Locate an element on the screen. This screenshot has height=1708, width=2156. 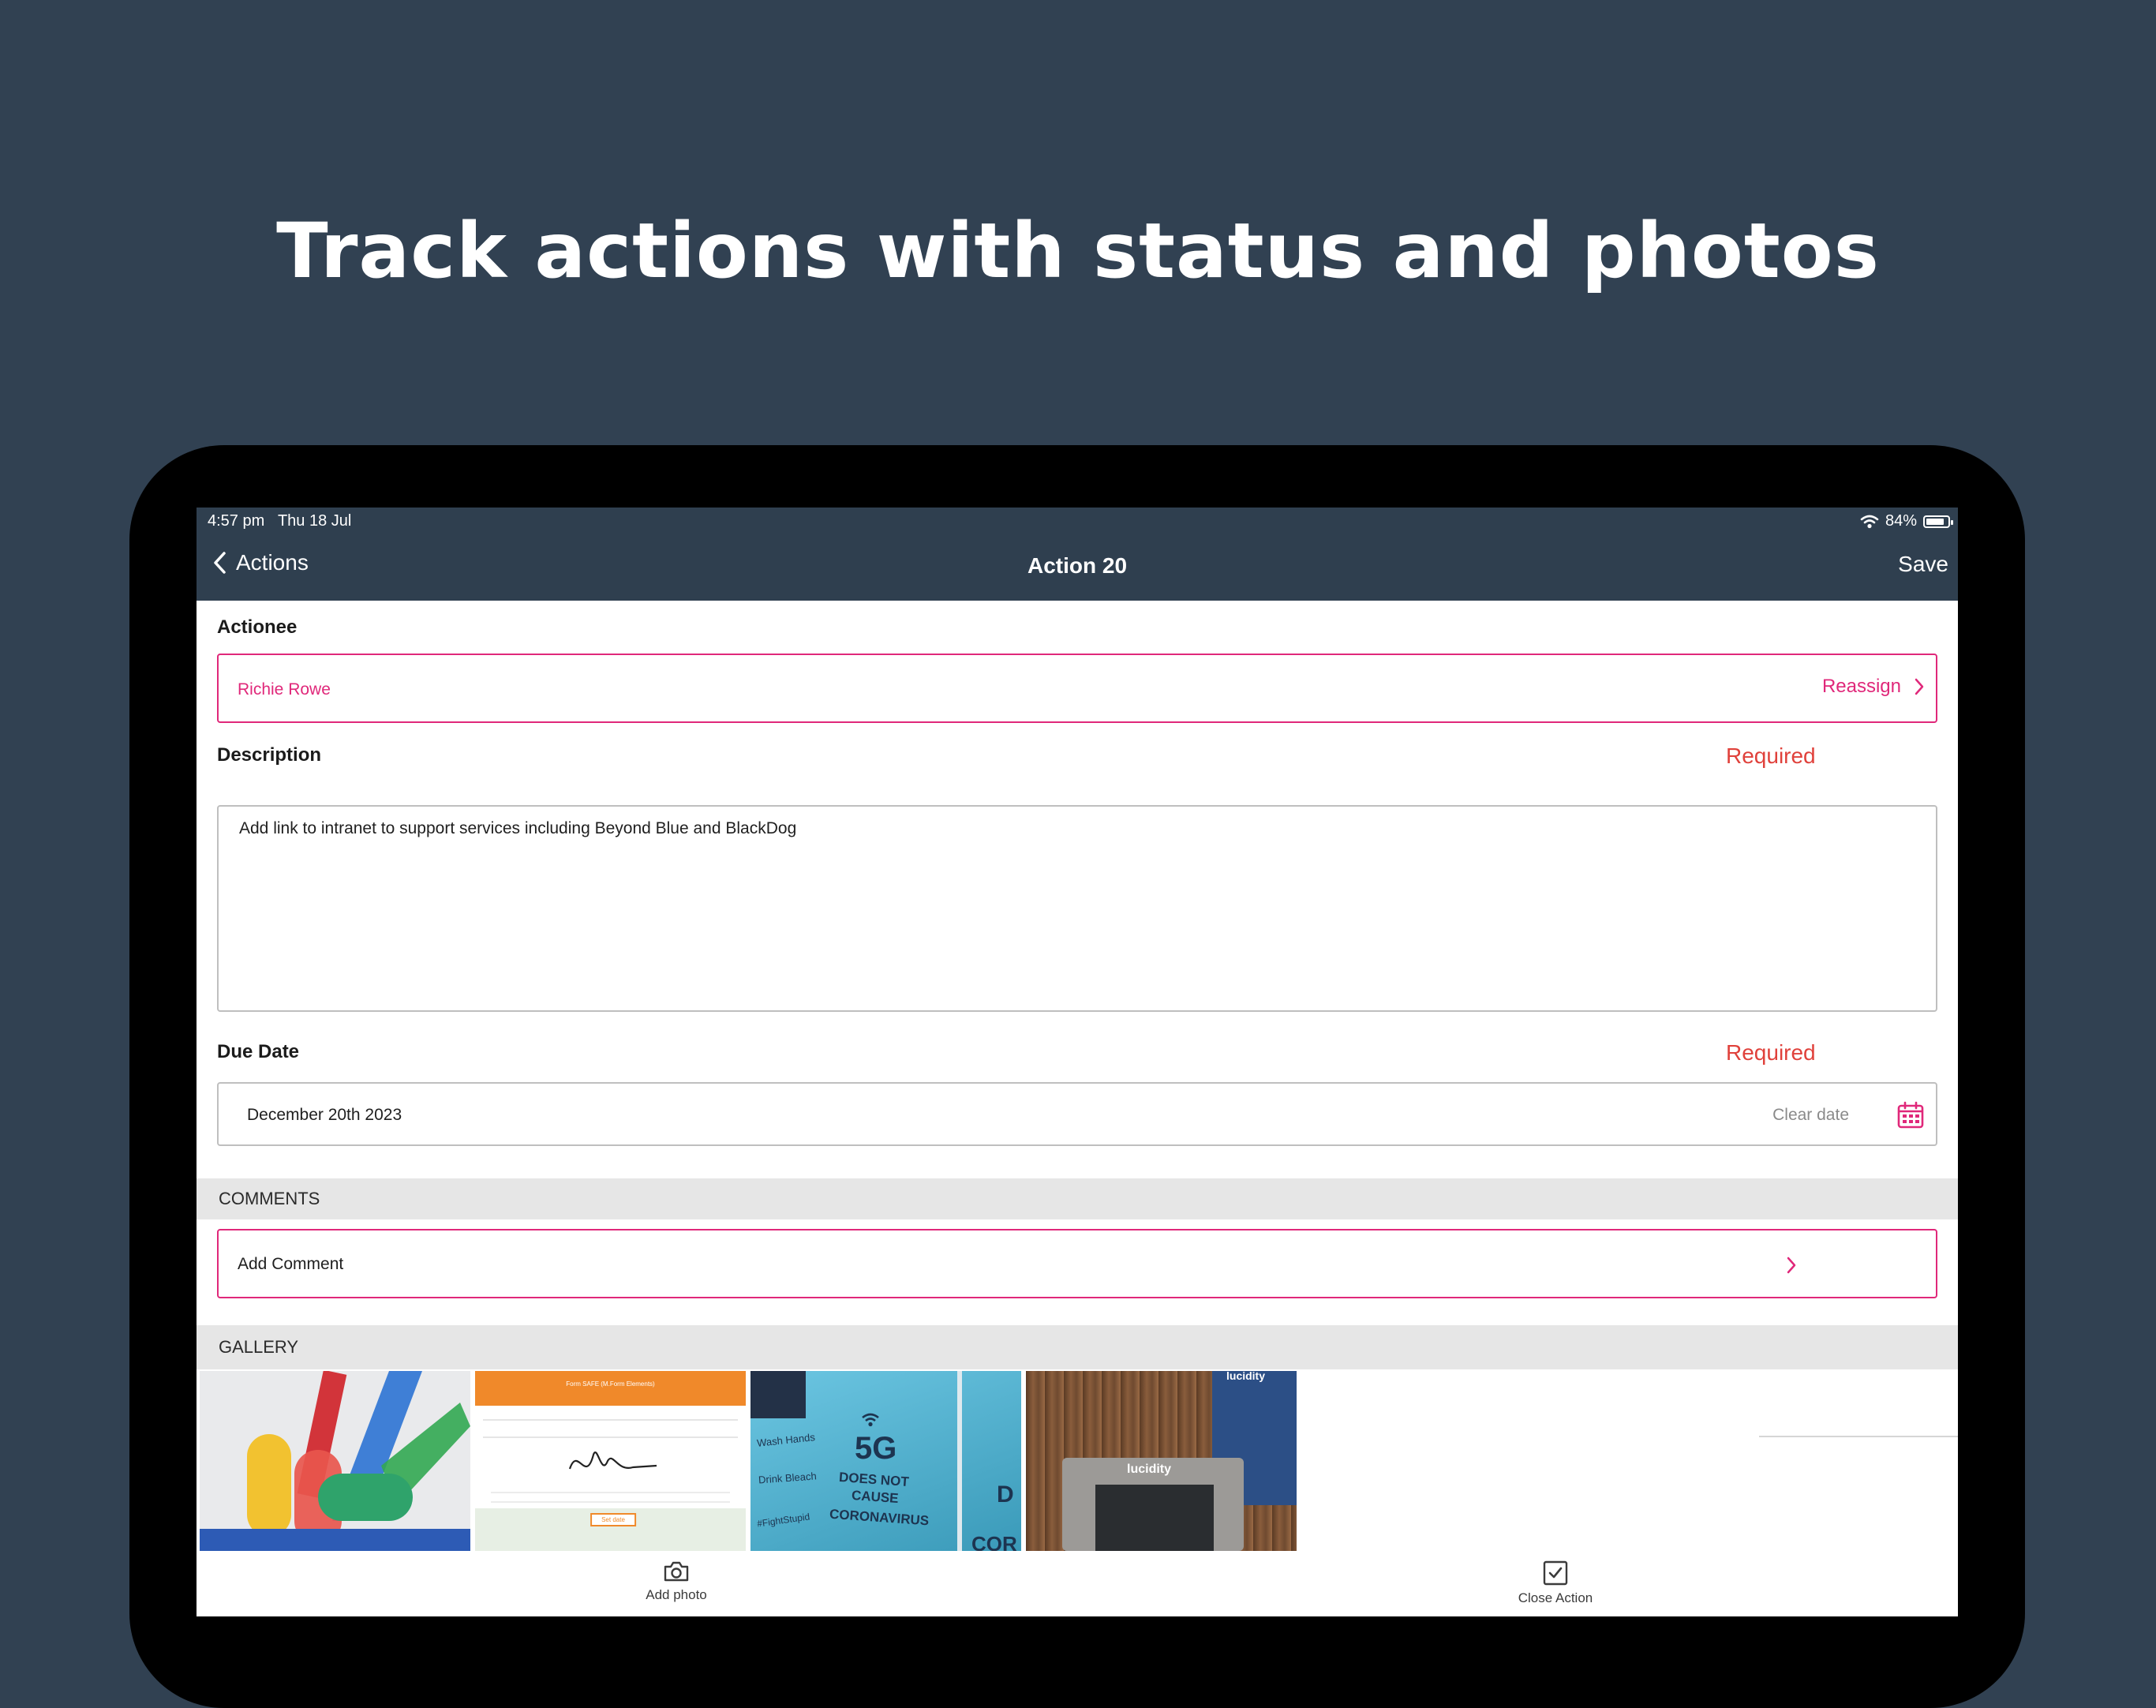
status-time: 4:57 pm is located at coordinates (236, 521).